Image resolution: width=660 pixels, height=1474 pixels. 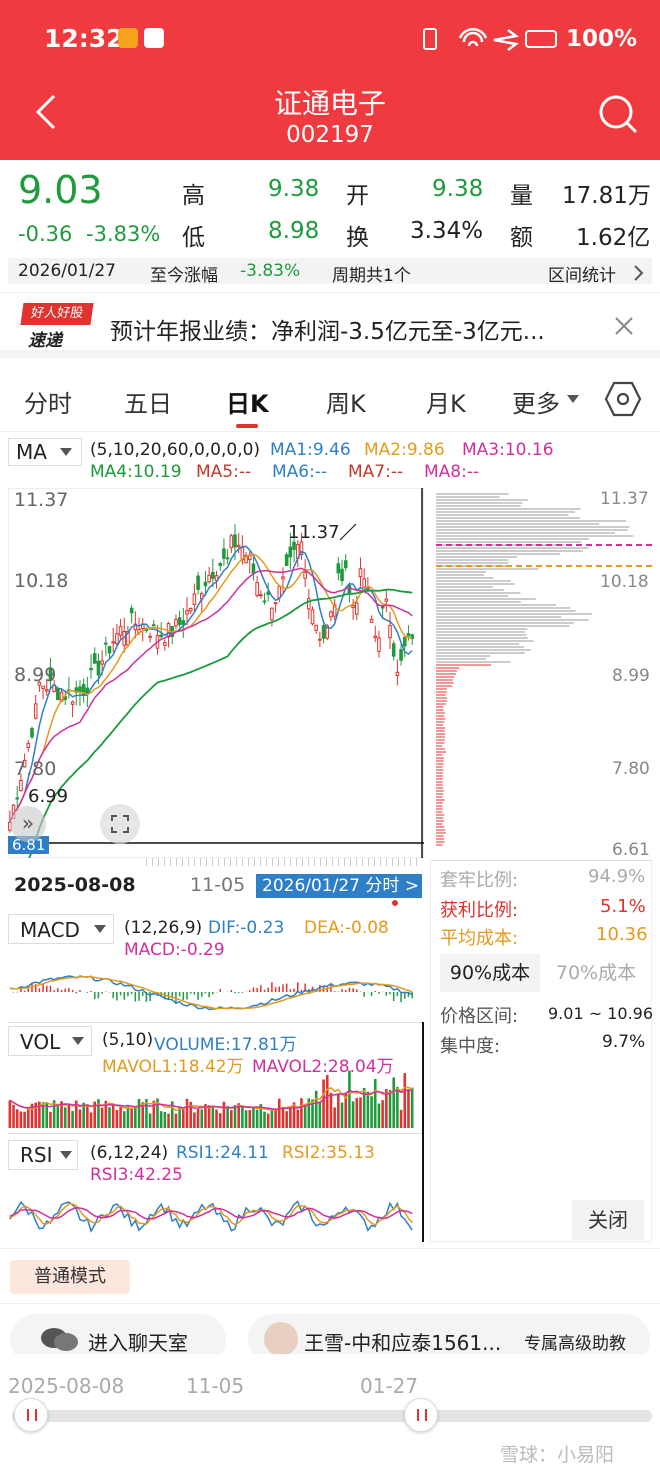 What do you see at coordinates (129, 1153) in the screenshot?
I see `rsi-params: (6,12,24)` at bounding box center [129, 1153].